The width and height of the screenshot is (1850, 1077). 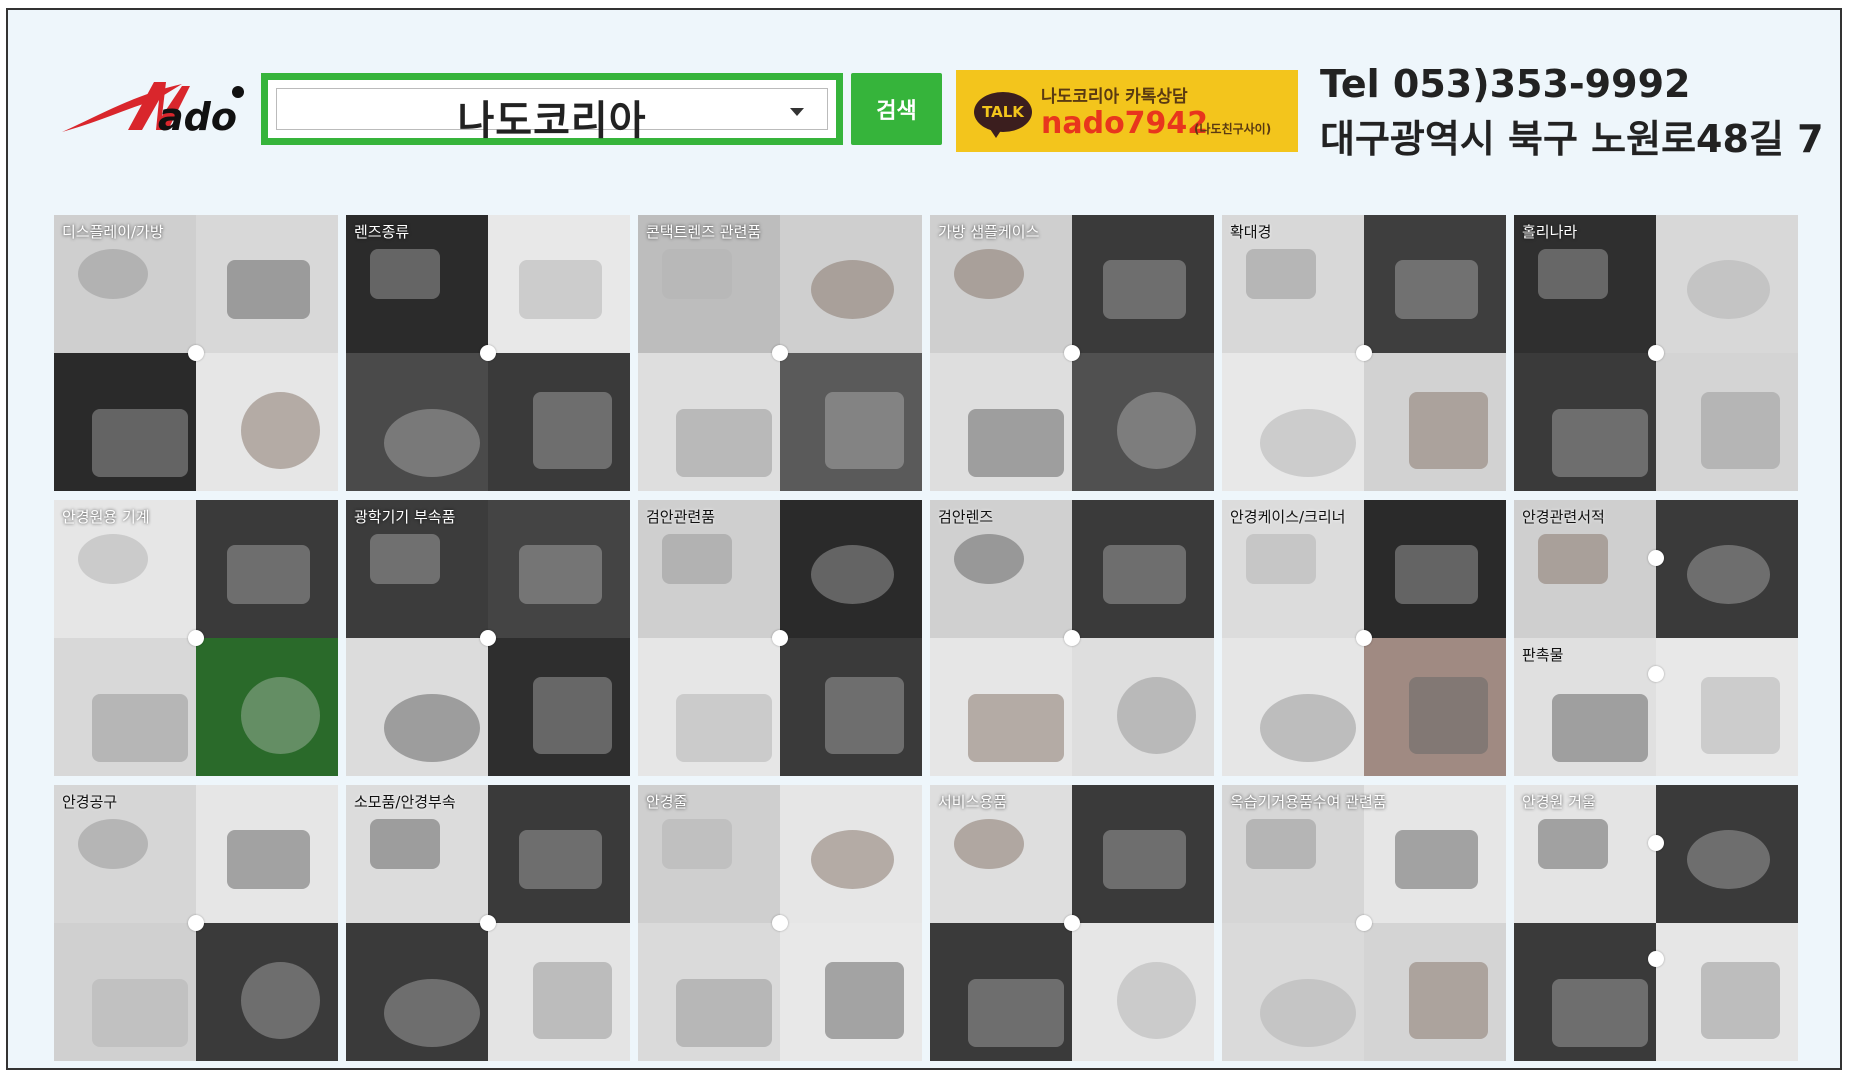 What do you see at coordinates (1308, 802) in the screenshot?
I see `category-label: 옥습기거용품수여 관련품` at bounding box center [1308, 802].